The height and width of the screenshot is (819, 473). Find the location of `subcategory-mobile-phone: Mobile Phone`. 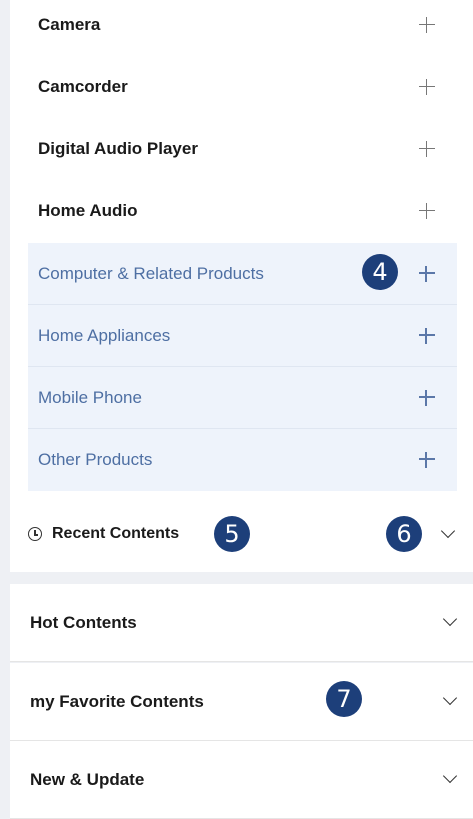

subcategory-mobile-phone: Mobile Phone is located at coordinates (242, 398).